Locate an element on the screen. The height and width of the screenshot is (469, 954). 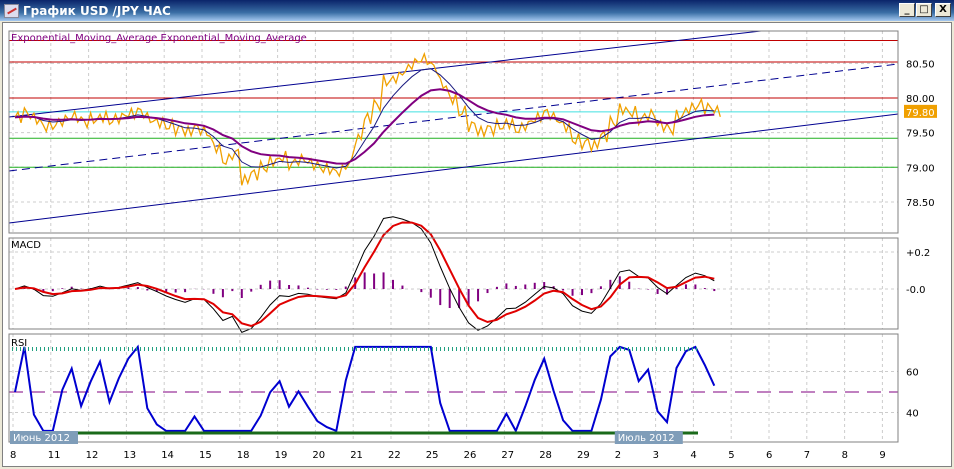
x-tick-label: 28 is located at coordinates (545, 455).